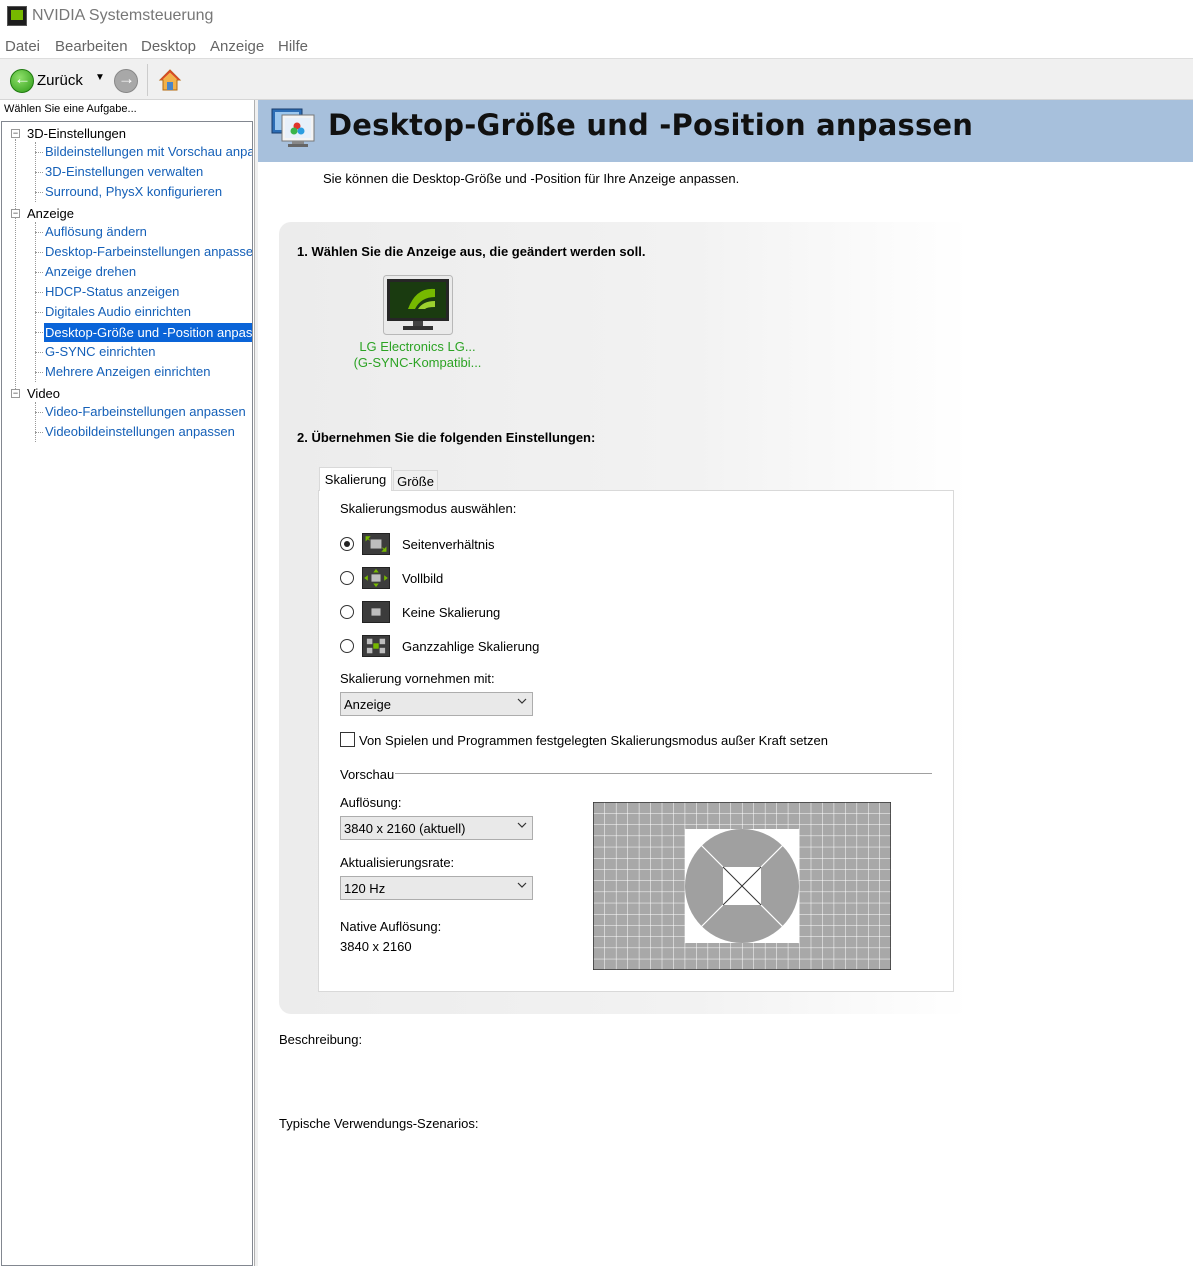 The image size is (1193, 1266). Describe the element at coordinates (663, 773) in the screenshot. I see `preview-divider` at that location.